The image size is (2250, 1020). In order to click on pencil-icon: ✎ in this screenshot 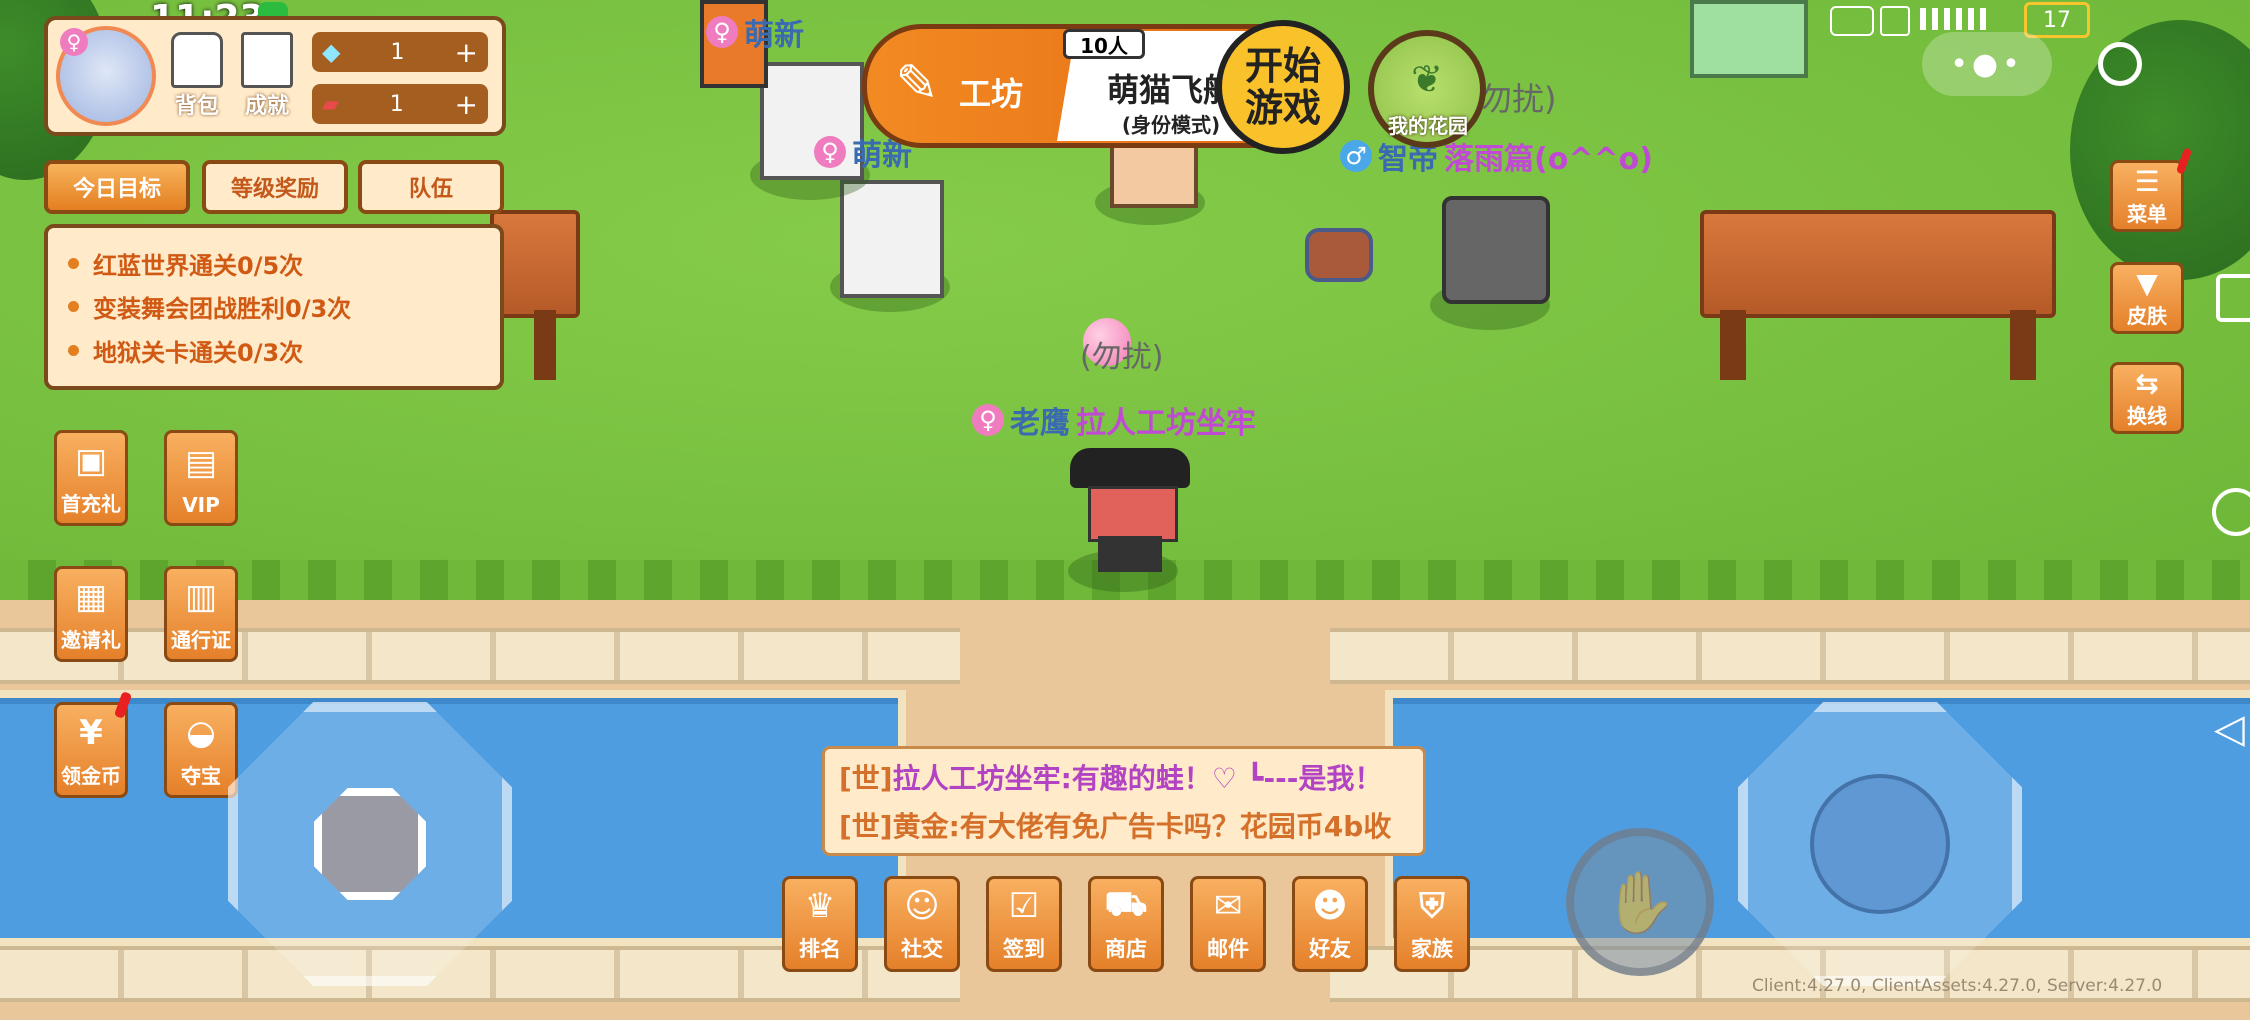, I will do `click(917, 84)`.